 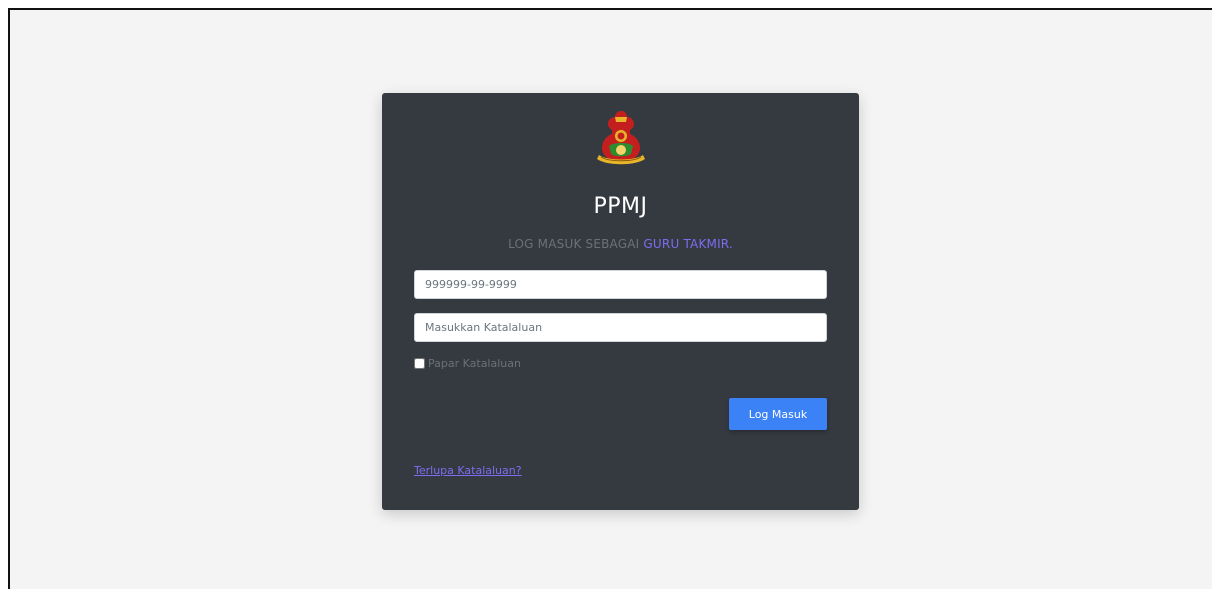 I want to click on ic-number-input, so click(x=620, y=284).